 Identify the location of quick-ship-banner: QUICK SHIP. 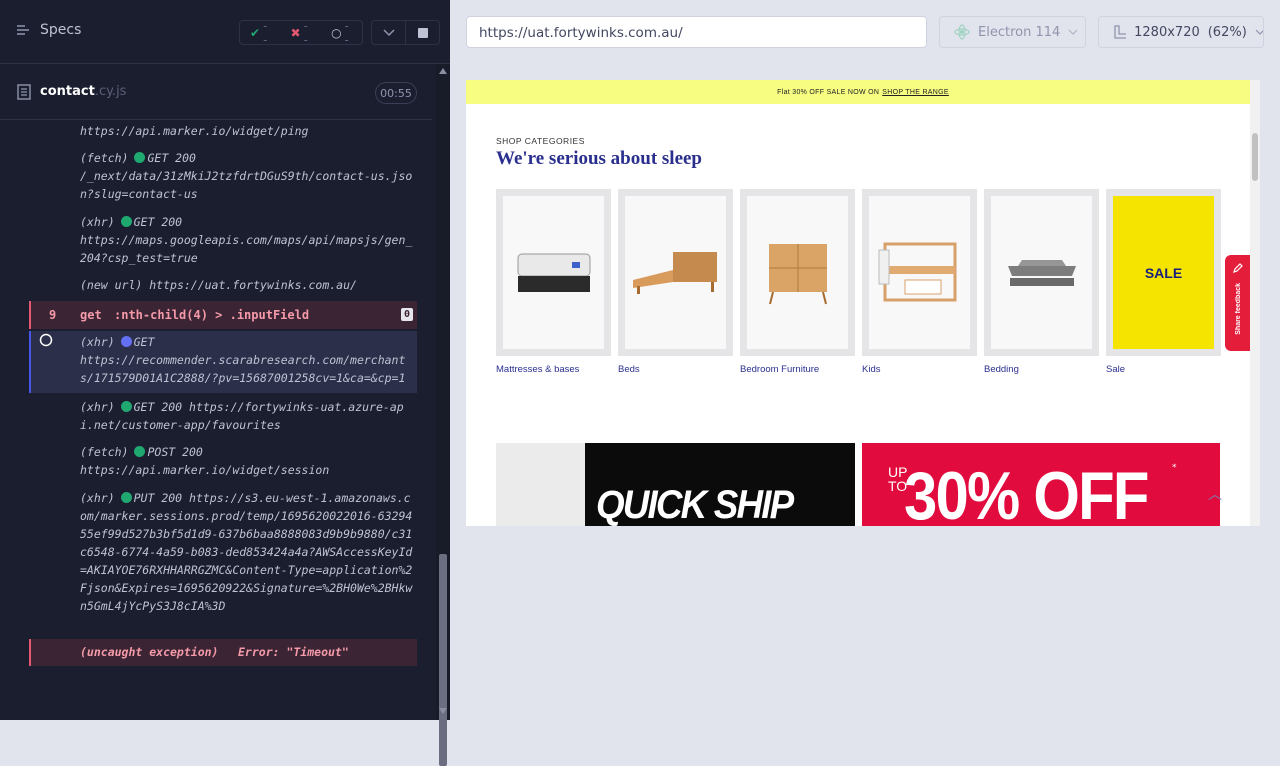
(675, 484).